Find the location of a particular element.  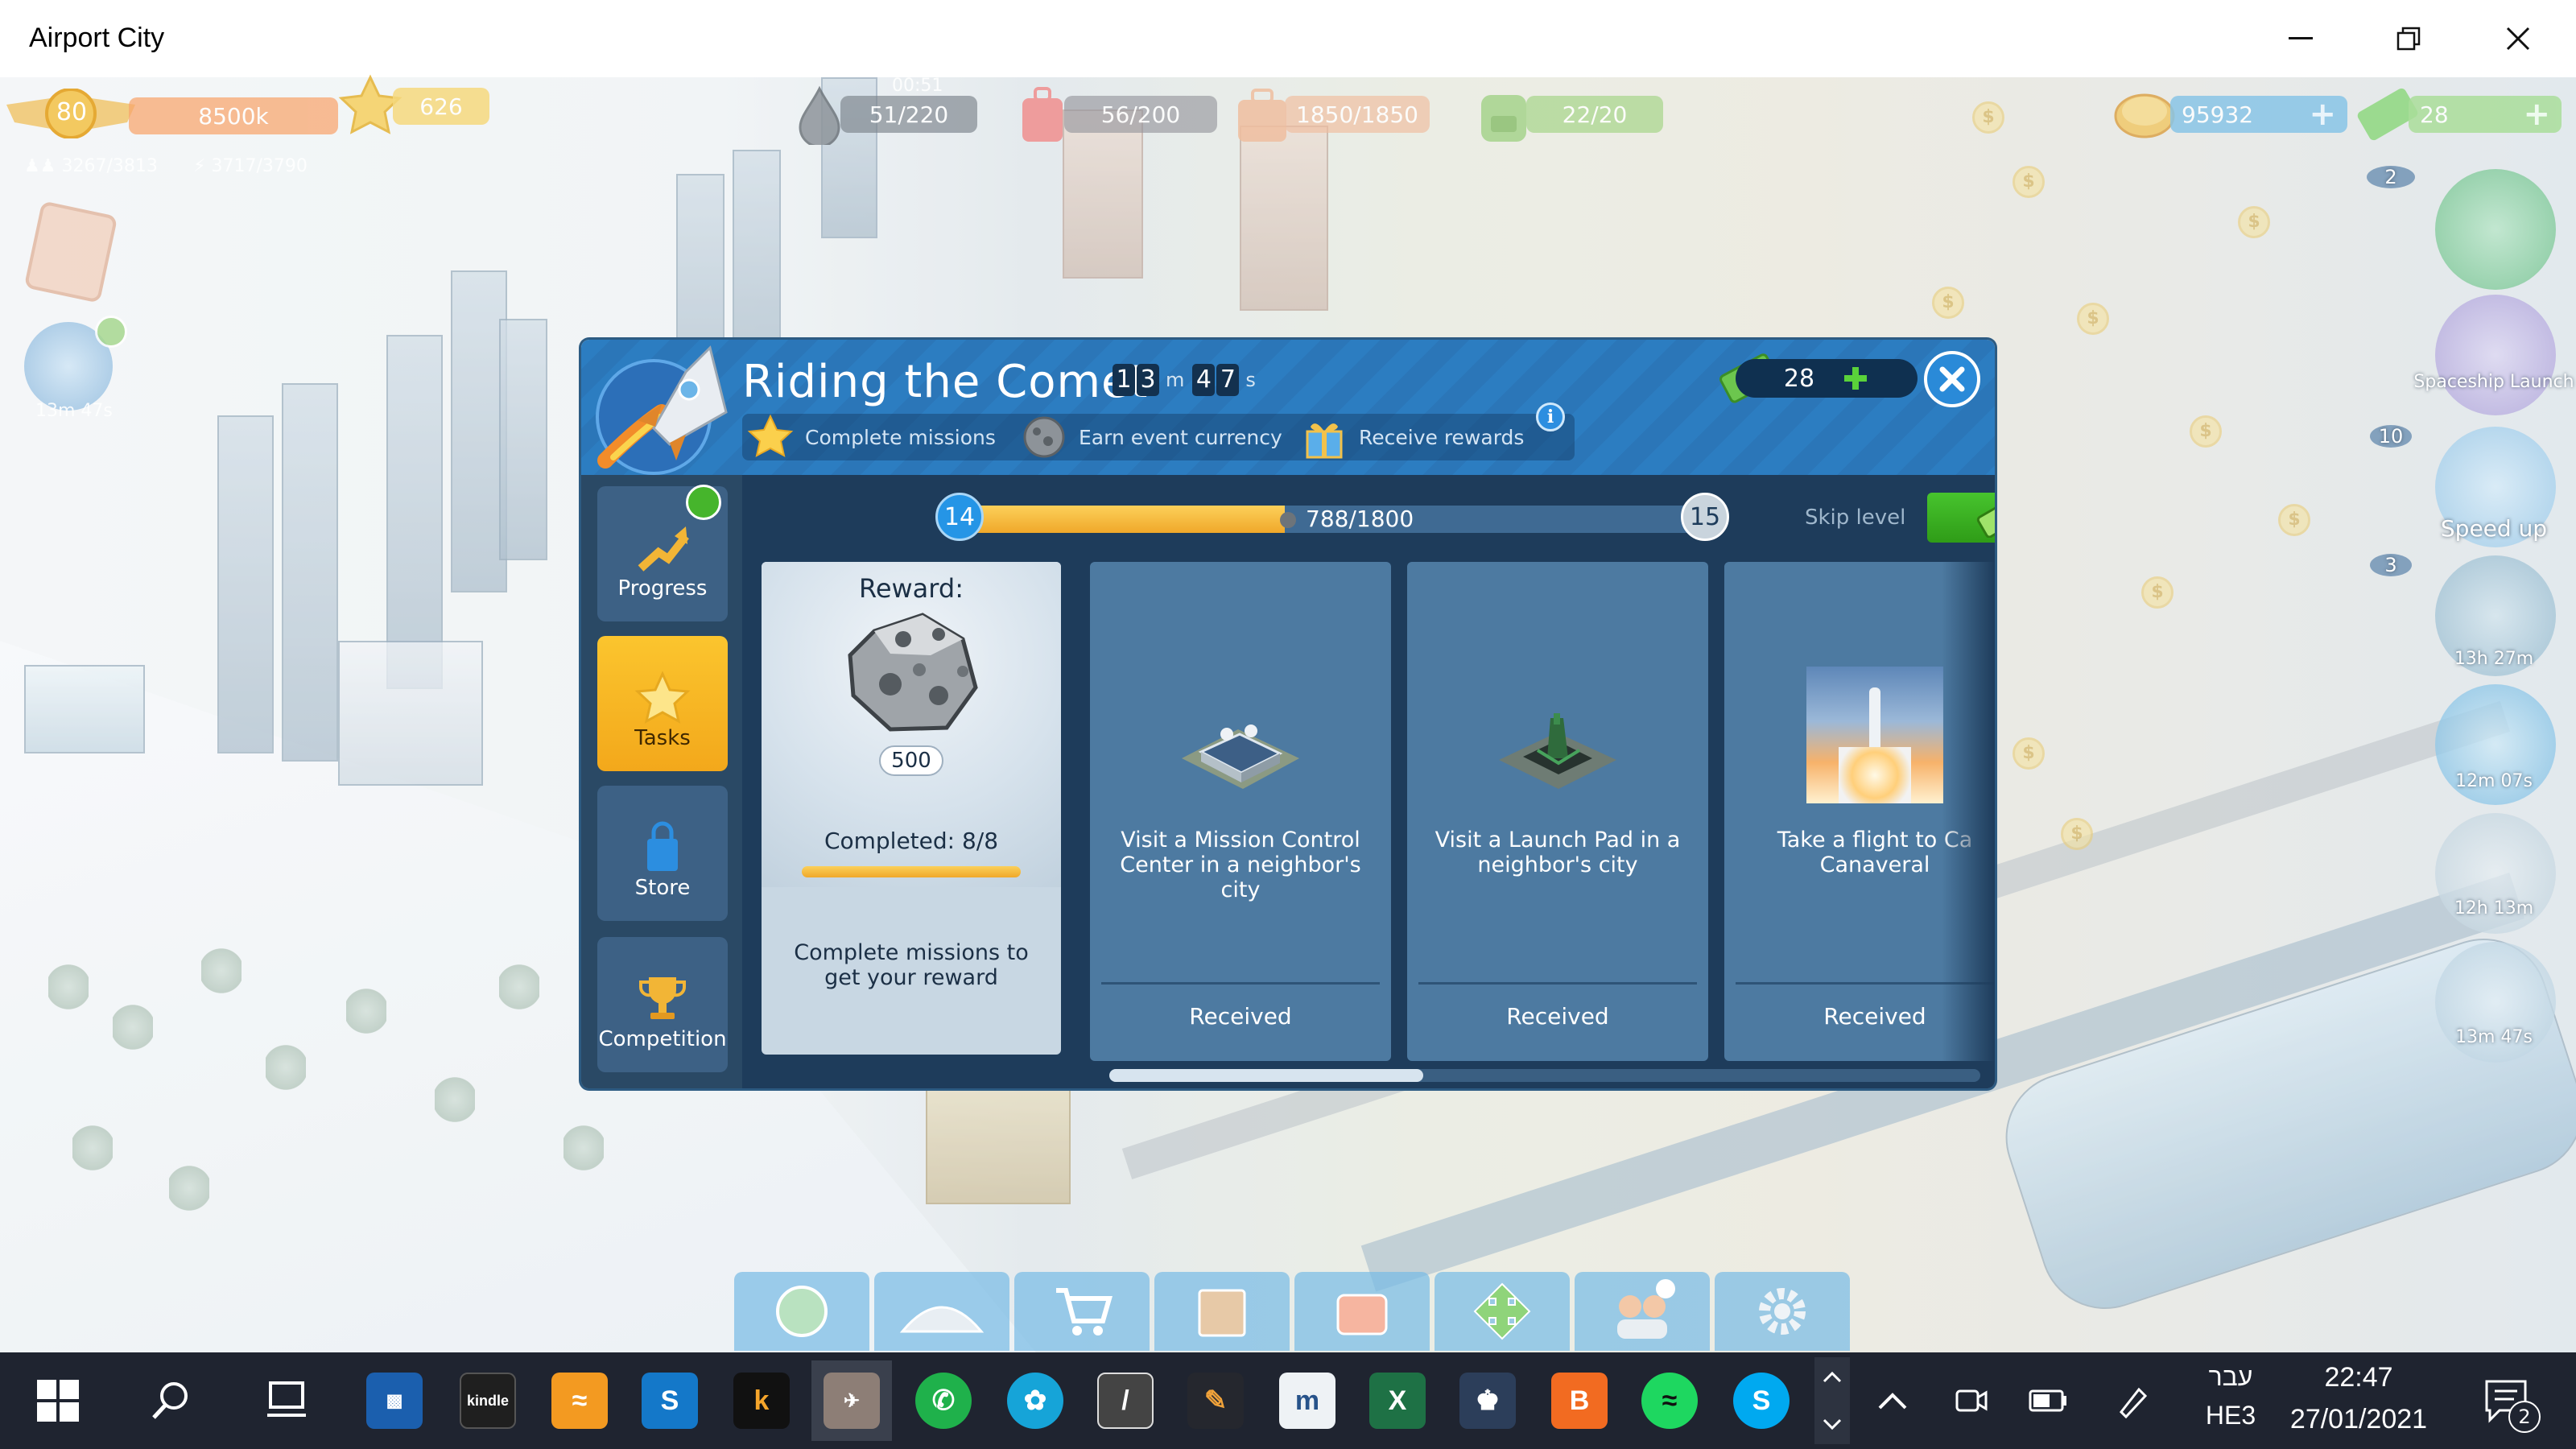

spaceship-launch-button is located at coordinates (2495, 355).